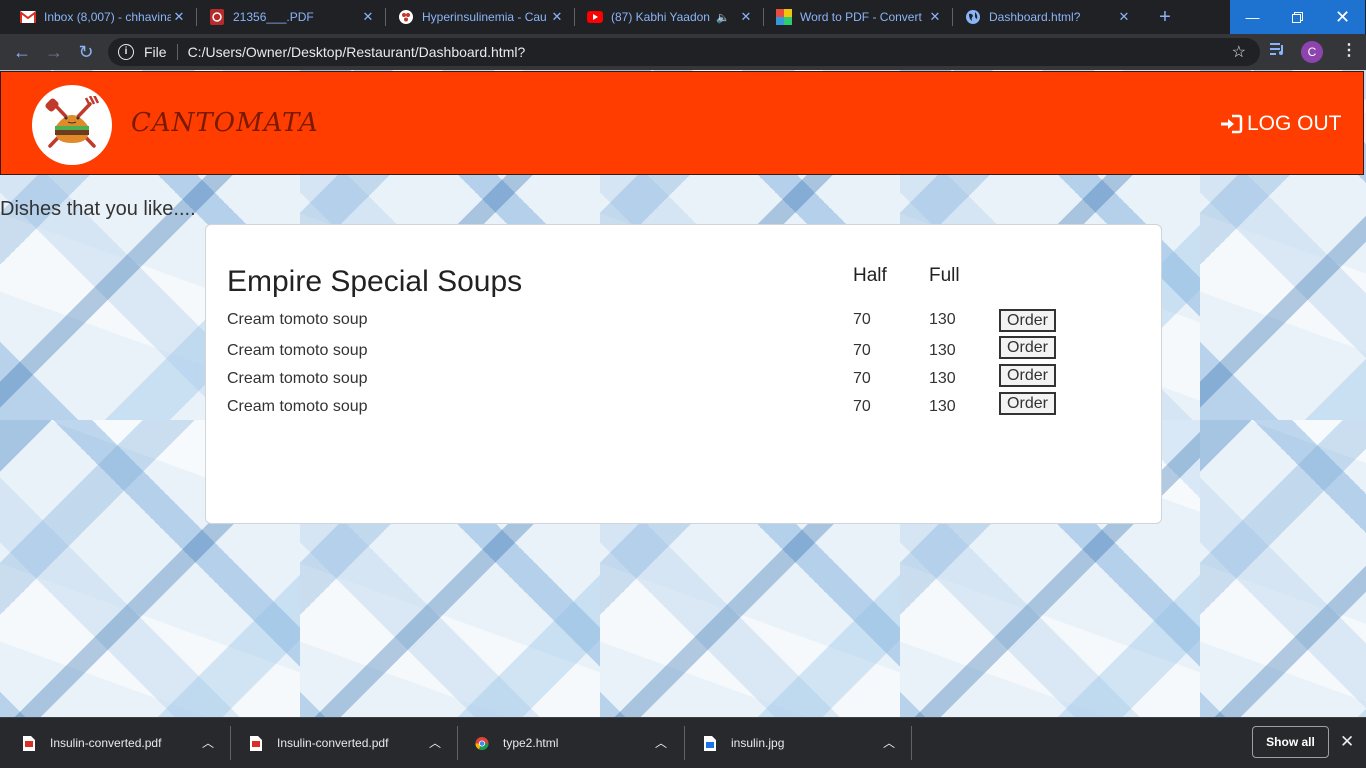 This screenshot has height=768, width=1366. I want to click on tab-title: (87) Kabhi Yaadon, so click(660, 17).